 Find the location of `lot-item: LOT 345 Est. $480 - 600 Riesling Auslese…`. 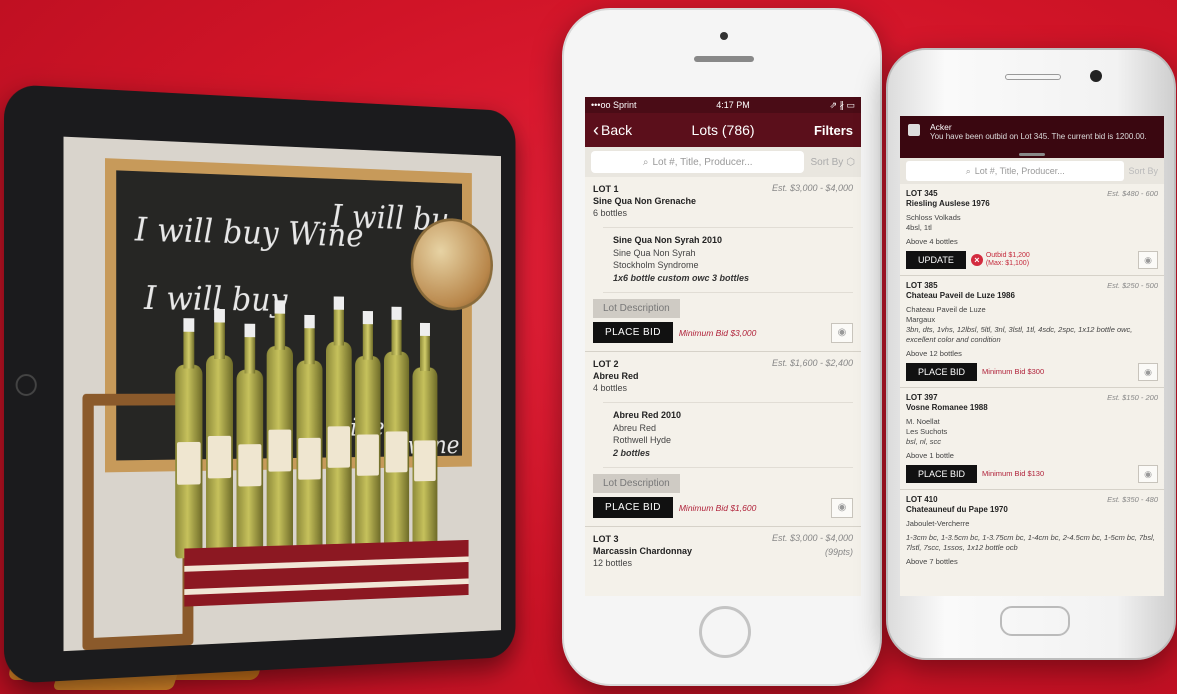

lot-item: LOT 345 Est. $480 - 600 Riesling Auslese… is located at coordinates (1032, 230).